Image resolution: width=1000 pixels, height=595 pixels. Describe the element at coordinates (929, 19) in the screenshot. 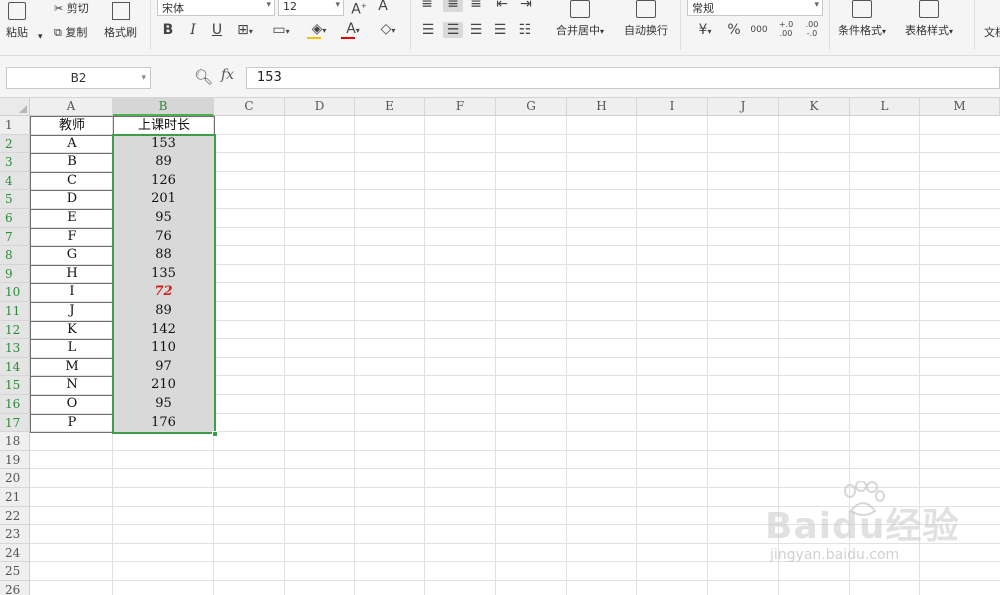

I see `table-style-button: 表格样式▾` at that location.